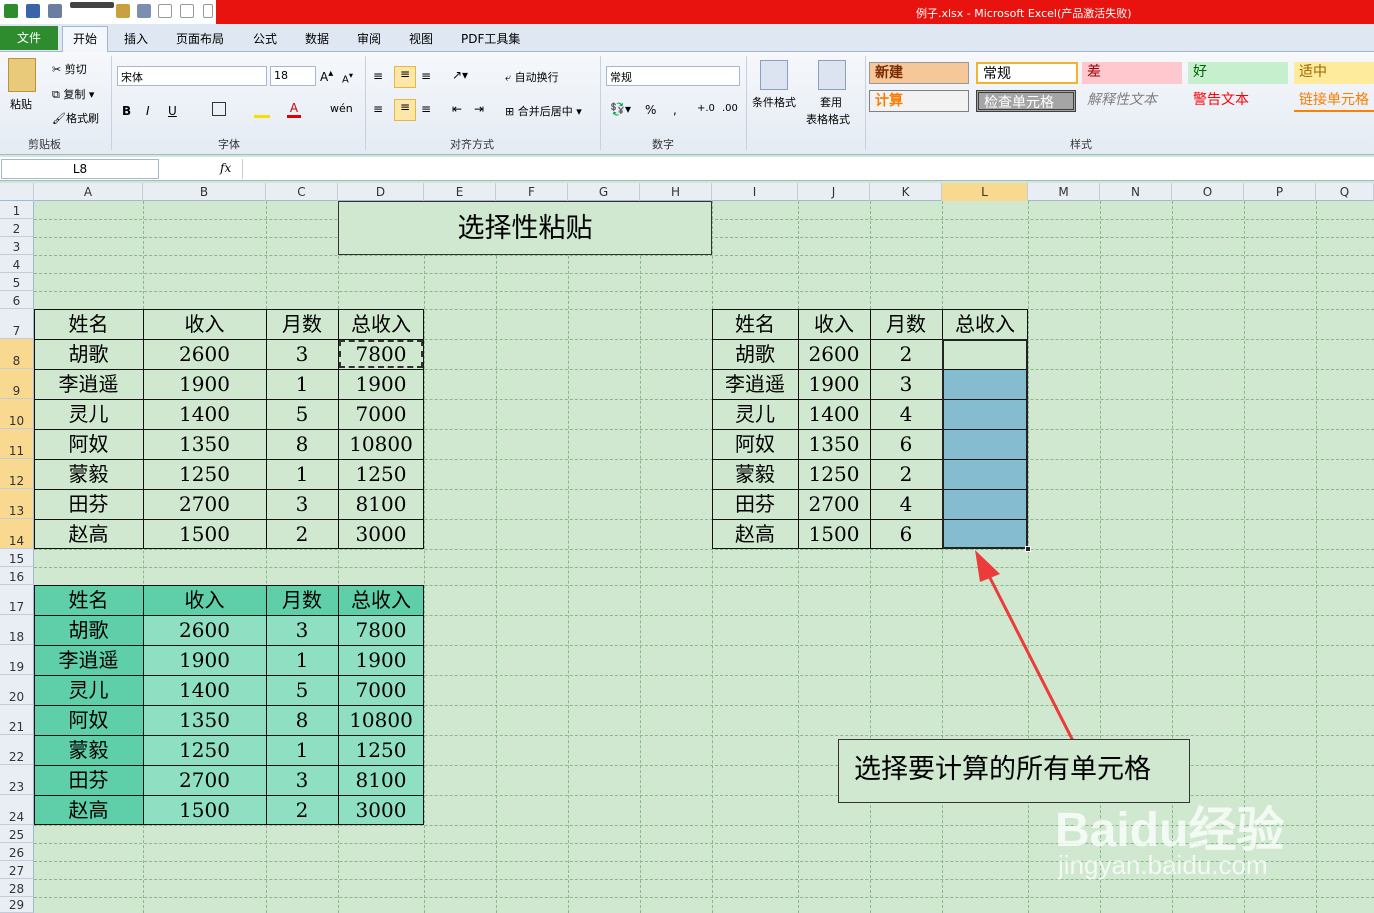  Describe the element at coordinates (1163, 865) in the screenshot. I see `watermark-url: jingyan.baidu.com` at that location.